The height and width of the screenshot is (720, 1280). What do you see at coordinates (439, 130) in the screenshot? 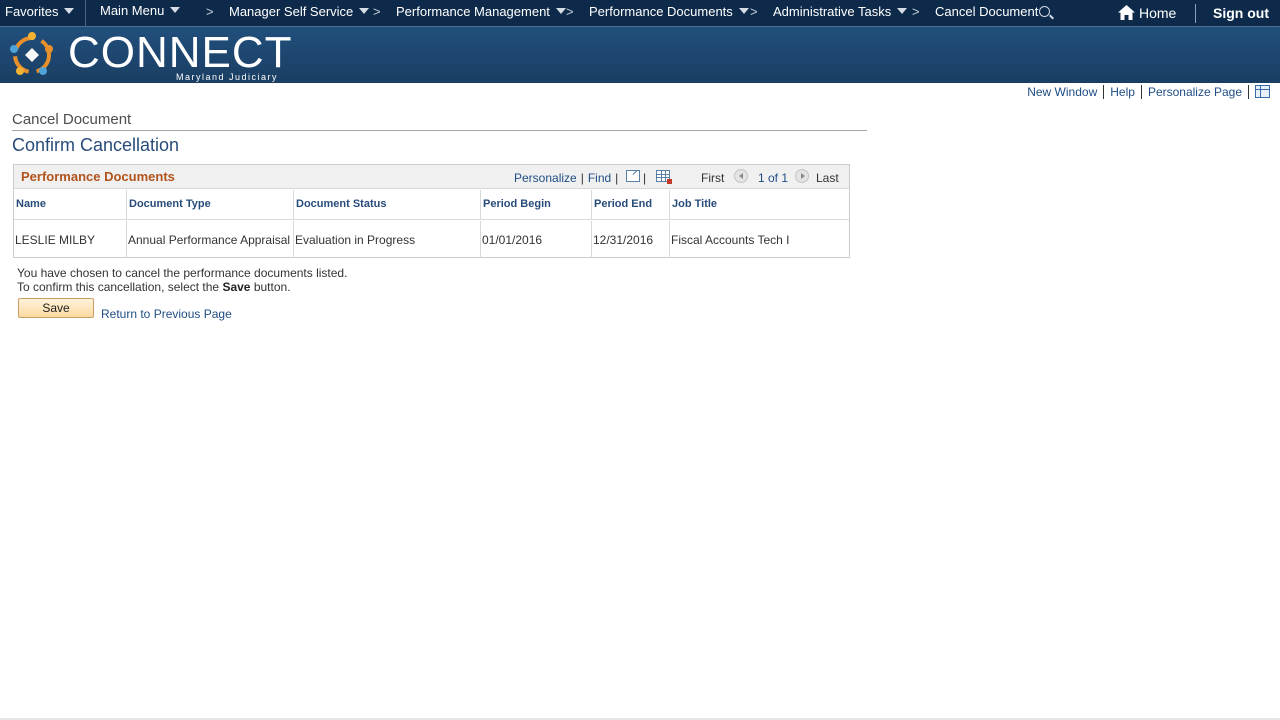
I see `title-divider` at bounding box center [439, 130].